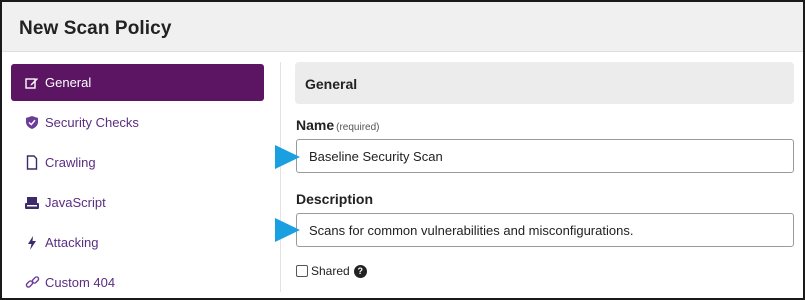 Image resolution: width=805 pixels, height=300 pixels. I want to click on name-label: Name (required), so click(338, 125).